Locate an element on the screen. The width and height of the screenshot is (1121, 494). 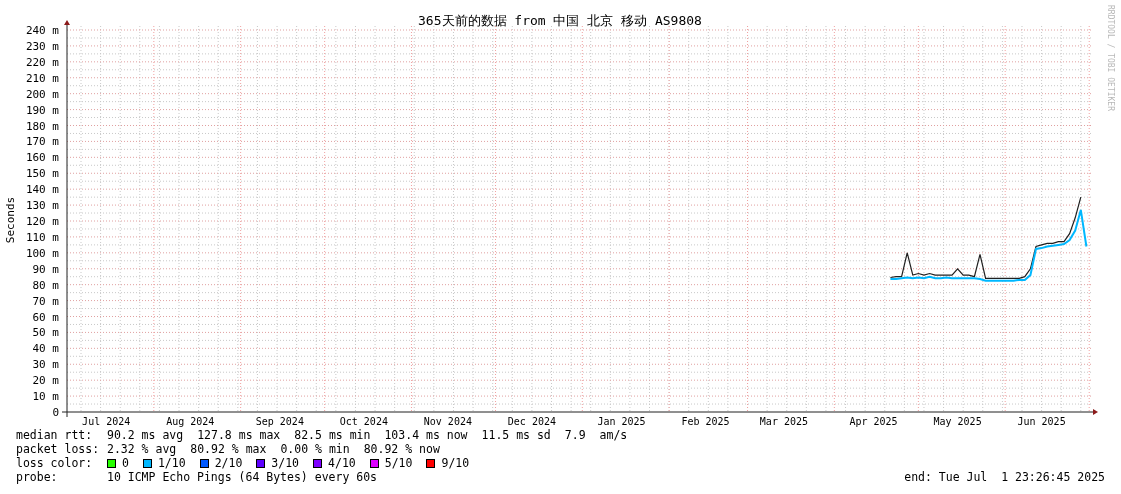
tick-label: Nov 2024 is located at coordinates (447, 421).